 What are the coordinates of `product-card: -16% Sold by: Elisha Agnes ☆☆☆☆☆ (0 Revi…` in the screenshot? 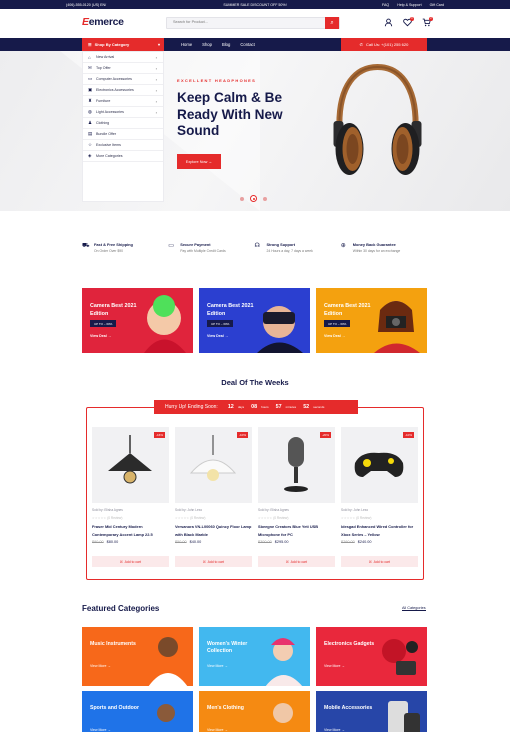 It's located at (130, 498).